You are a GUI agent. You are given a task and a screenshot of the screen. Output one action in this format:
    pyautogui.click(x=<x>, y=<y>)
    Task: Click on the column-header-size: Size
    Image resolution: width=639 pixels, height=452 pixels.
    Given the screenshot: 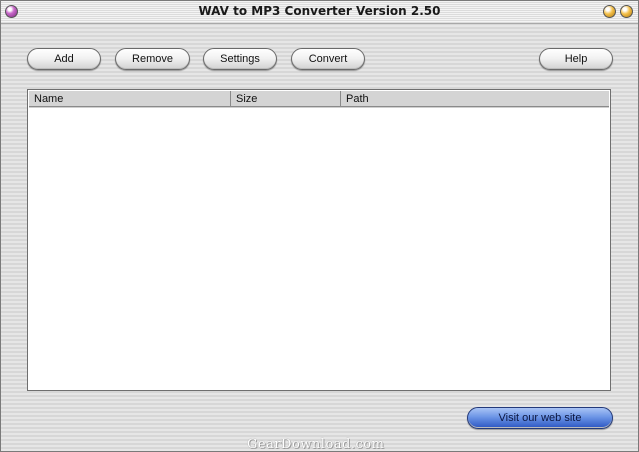 What is the action you would take?
    pyautogui.click(x=286, y=99)
    